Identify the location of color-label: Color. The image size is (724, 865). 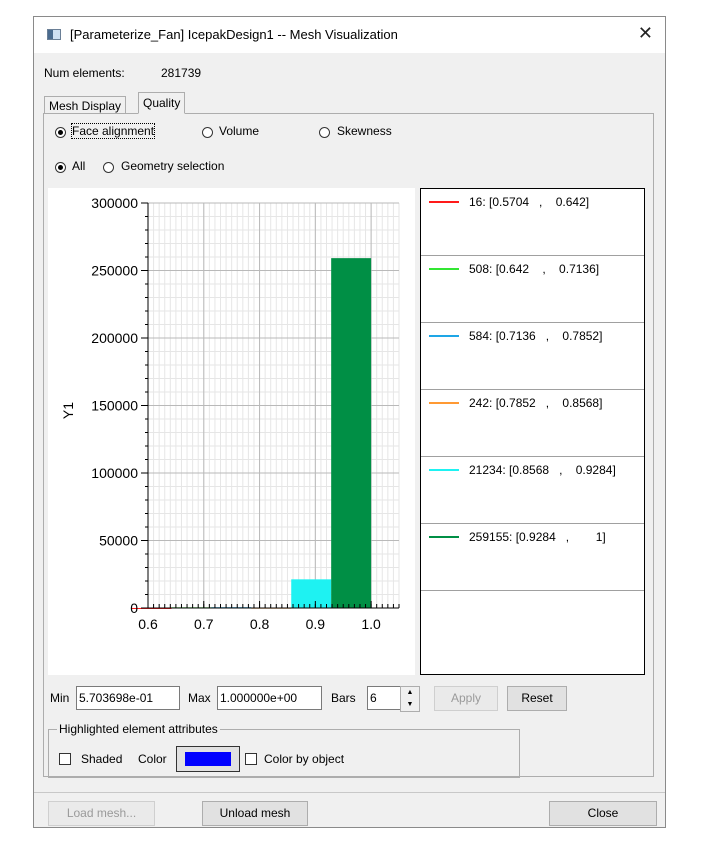
(152, 759).